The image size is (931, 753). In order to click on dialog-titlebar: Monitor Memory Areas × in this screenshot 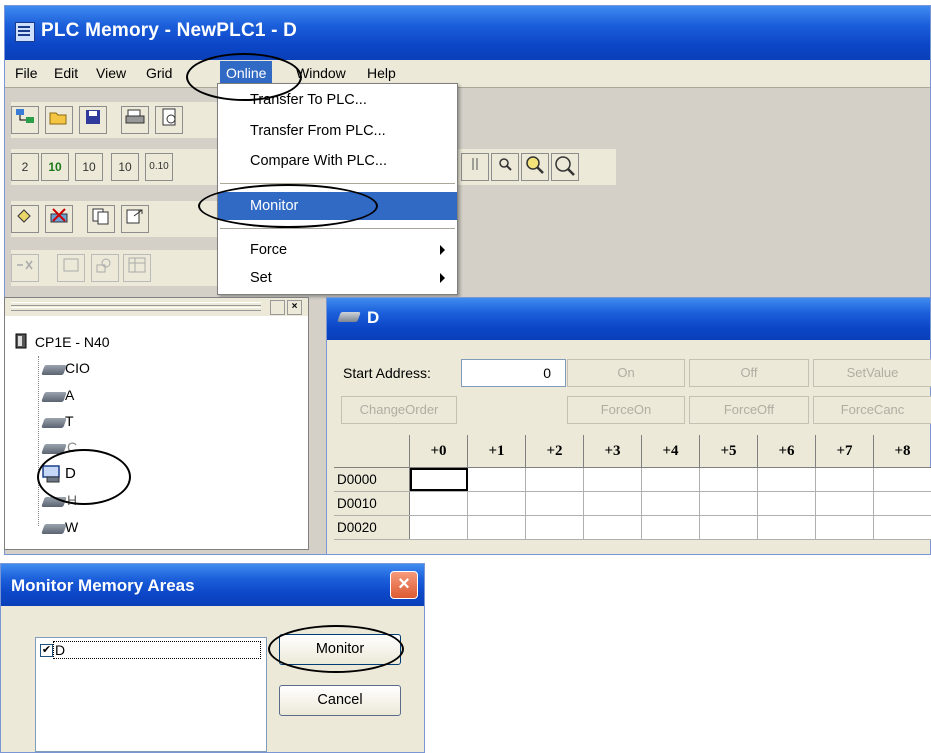, I will do `click(212, 585)`.